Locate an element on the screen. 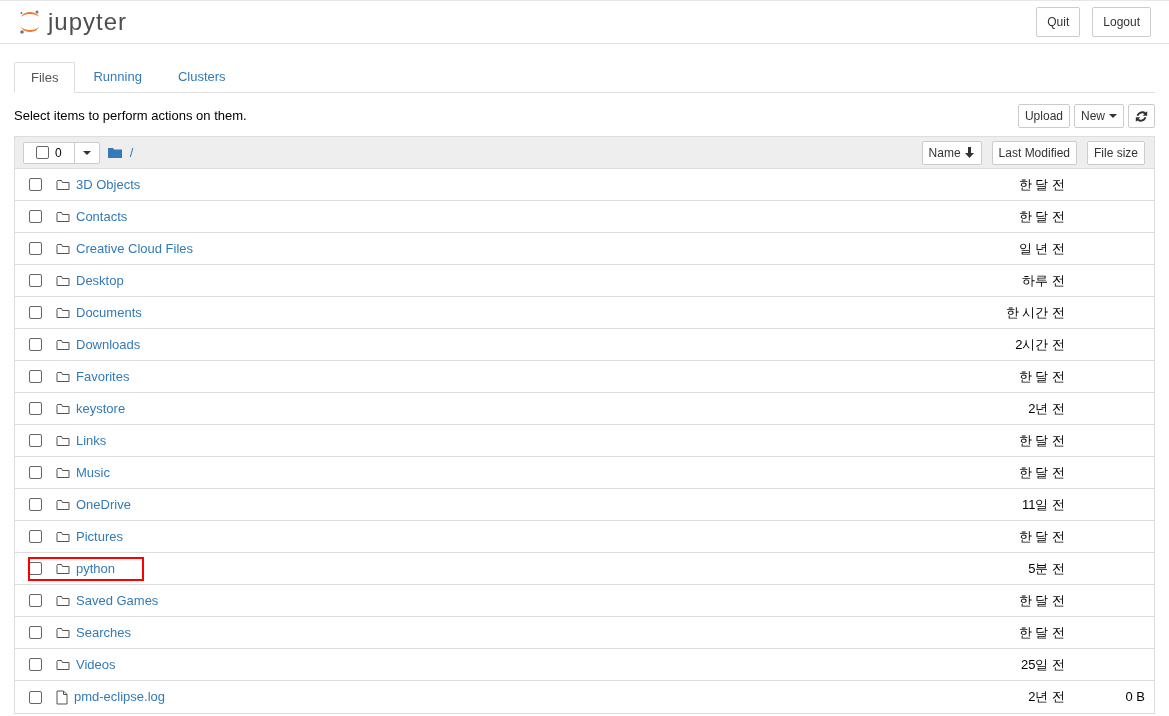  file-row: keystore 2년 전 is located at coordinates (584, 409).